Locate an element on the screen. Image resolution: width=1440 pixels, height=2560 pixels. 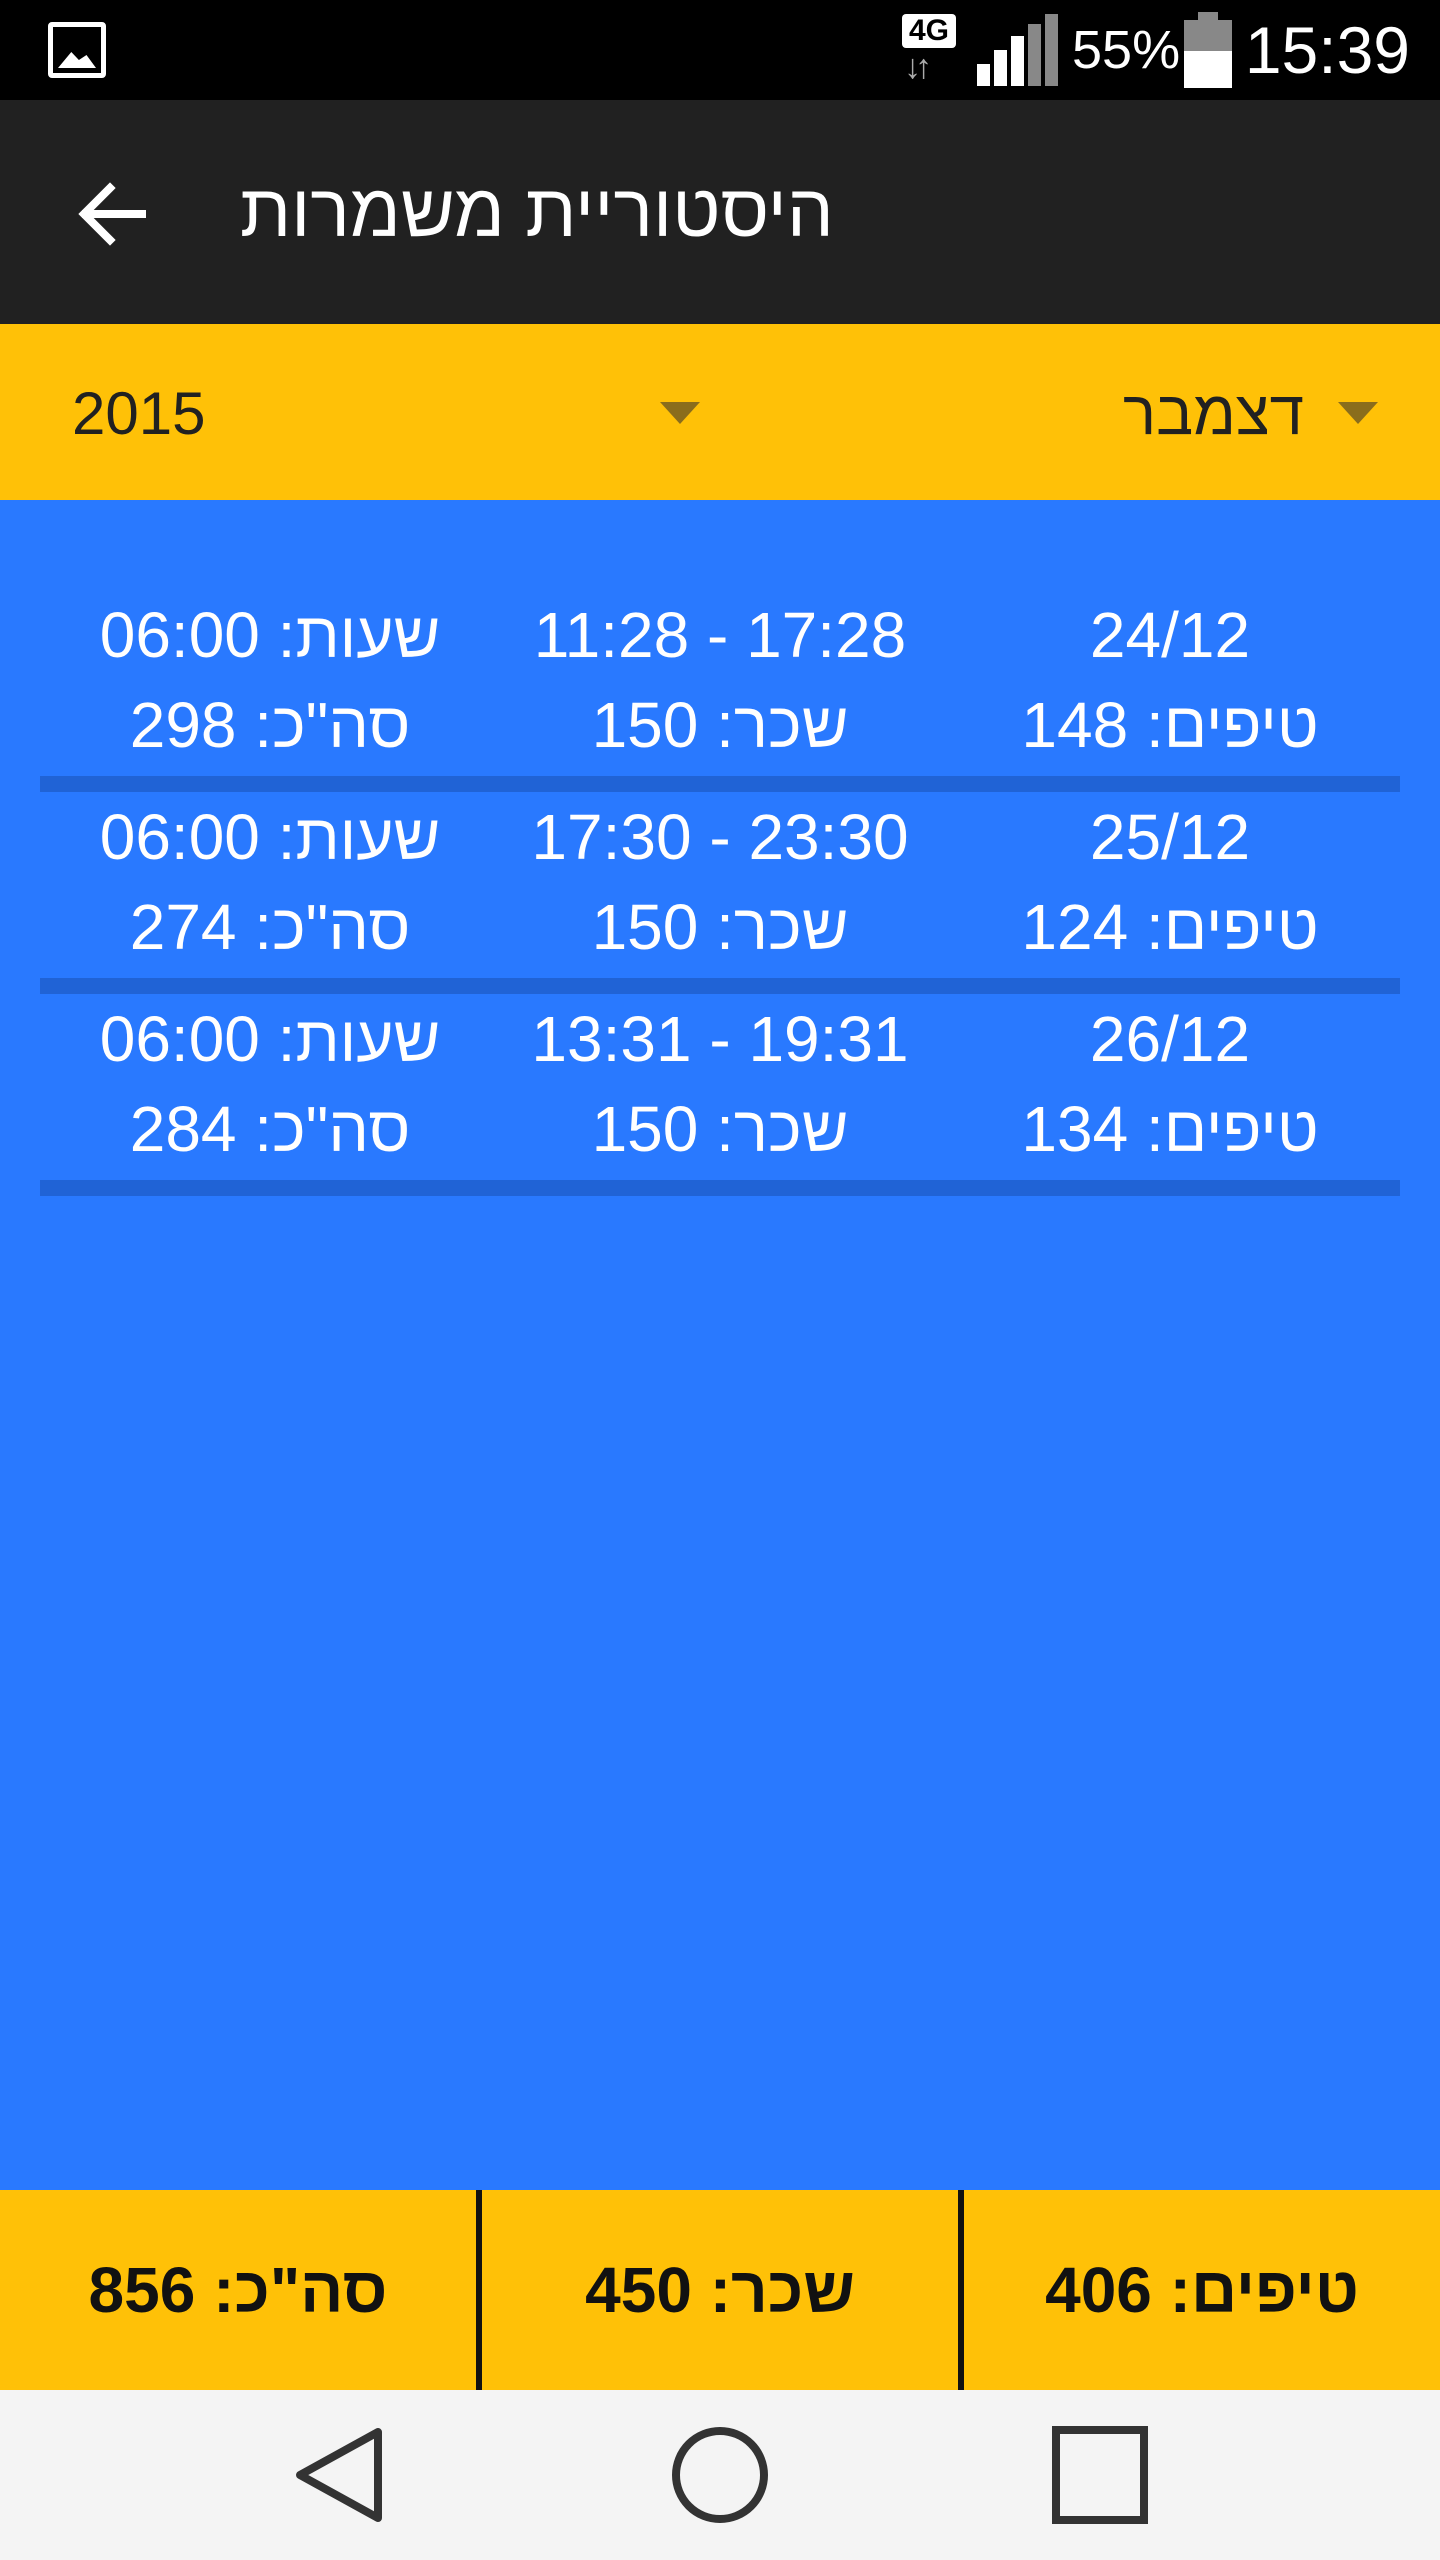
signal-icon is located at coordinates (1017, 50).